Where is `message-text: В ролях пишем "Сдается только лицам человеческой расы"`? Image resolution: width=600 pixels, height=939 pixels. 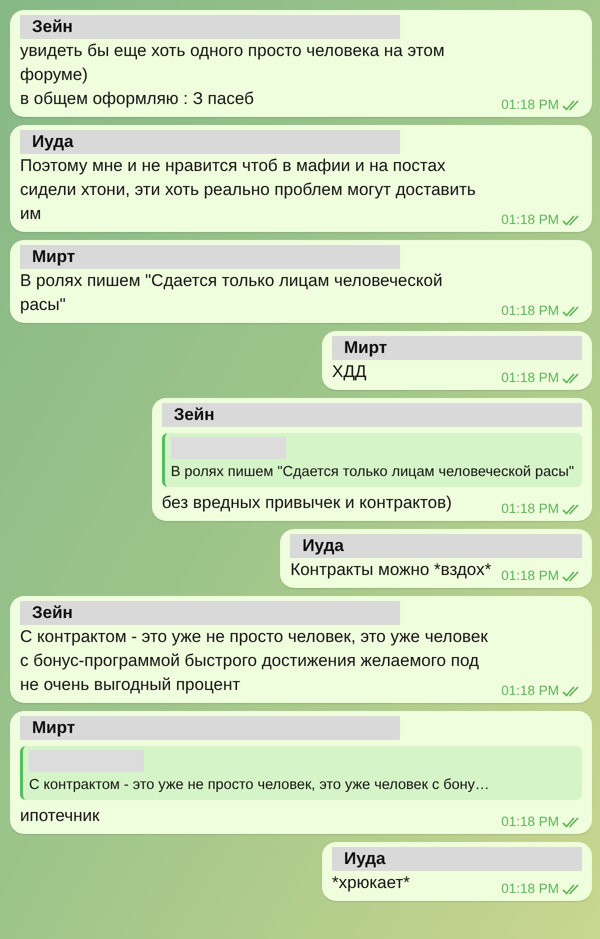 message-text: В ролях пишем "Сдается только лицам человеческой расы" is located at coordinates (232, 293).